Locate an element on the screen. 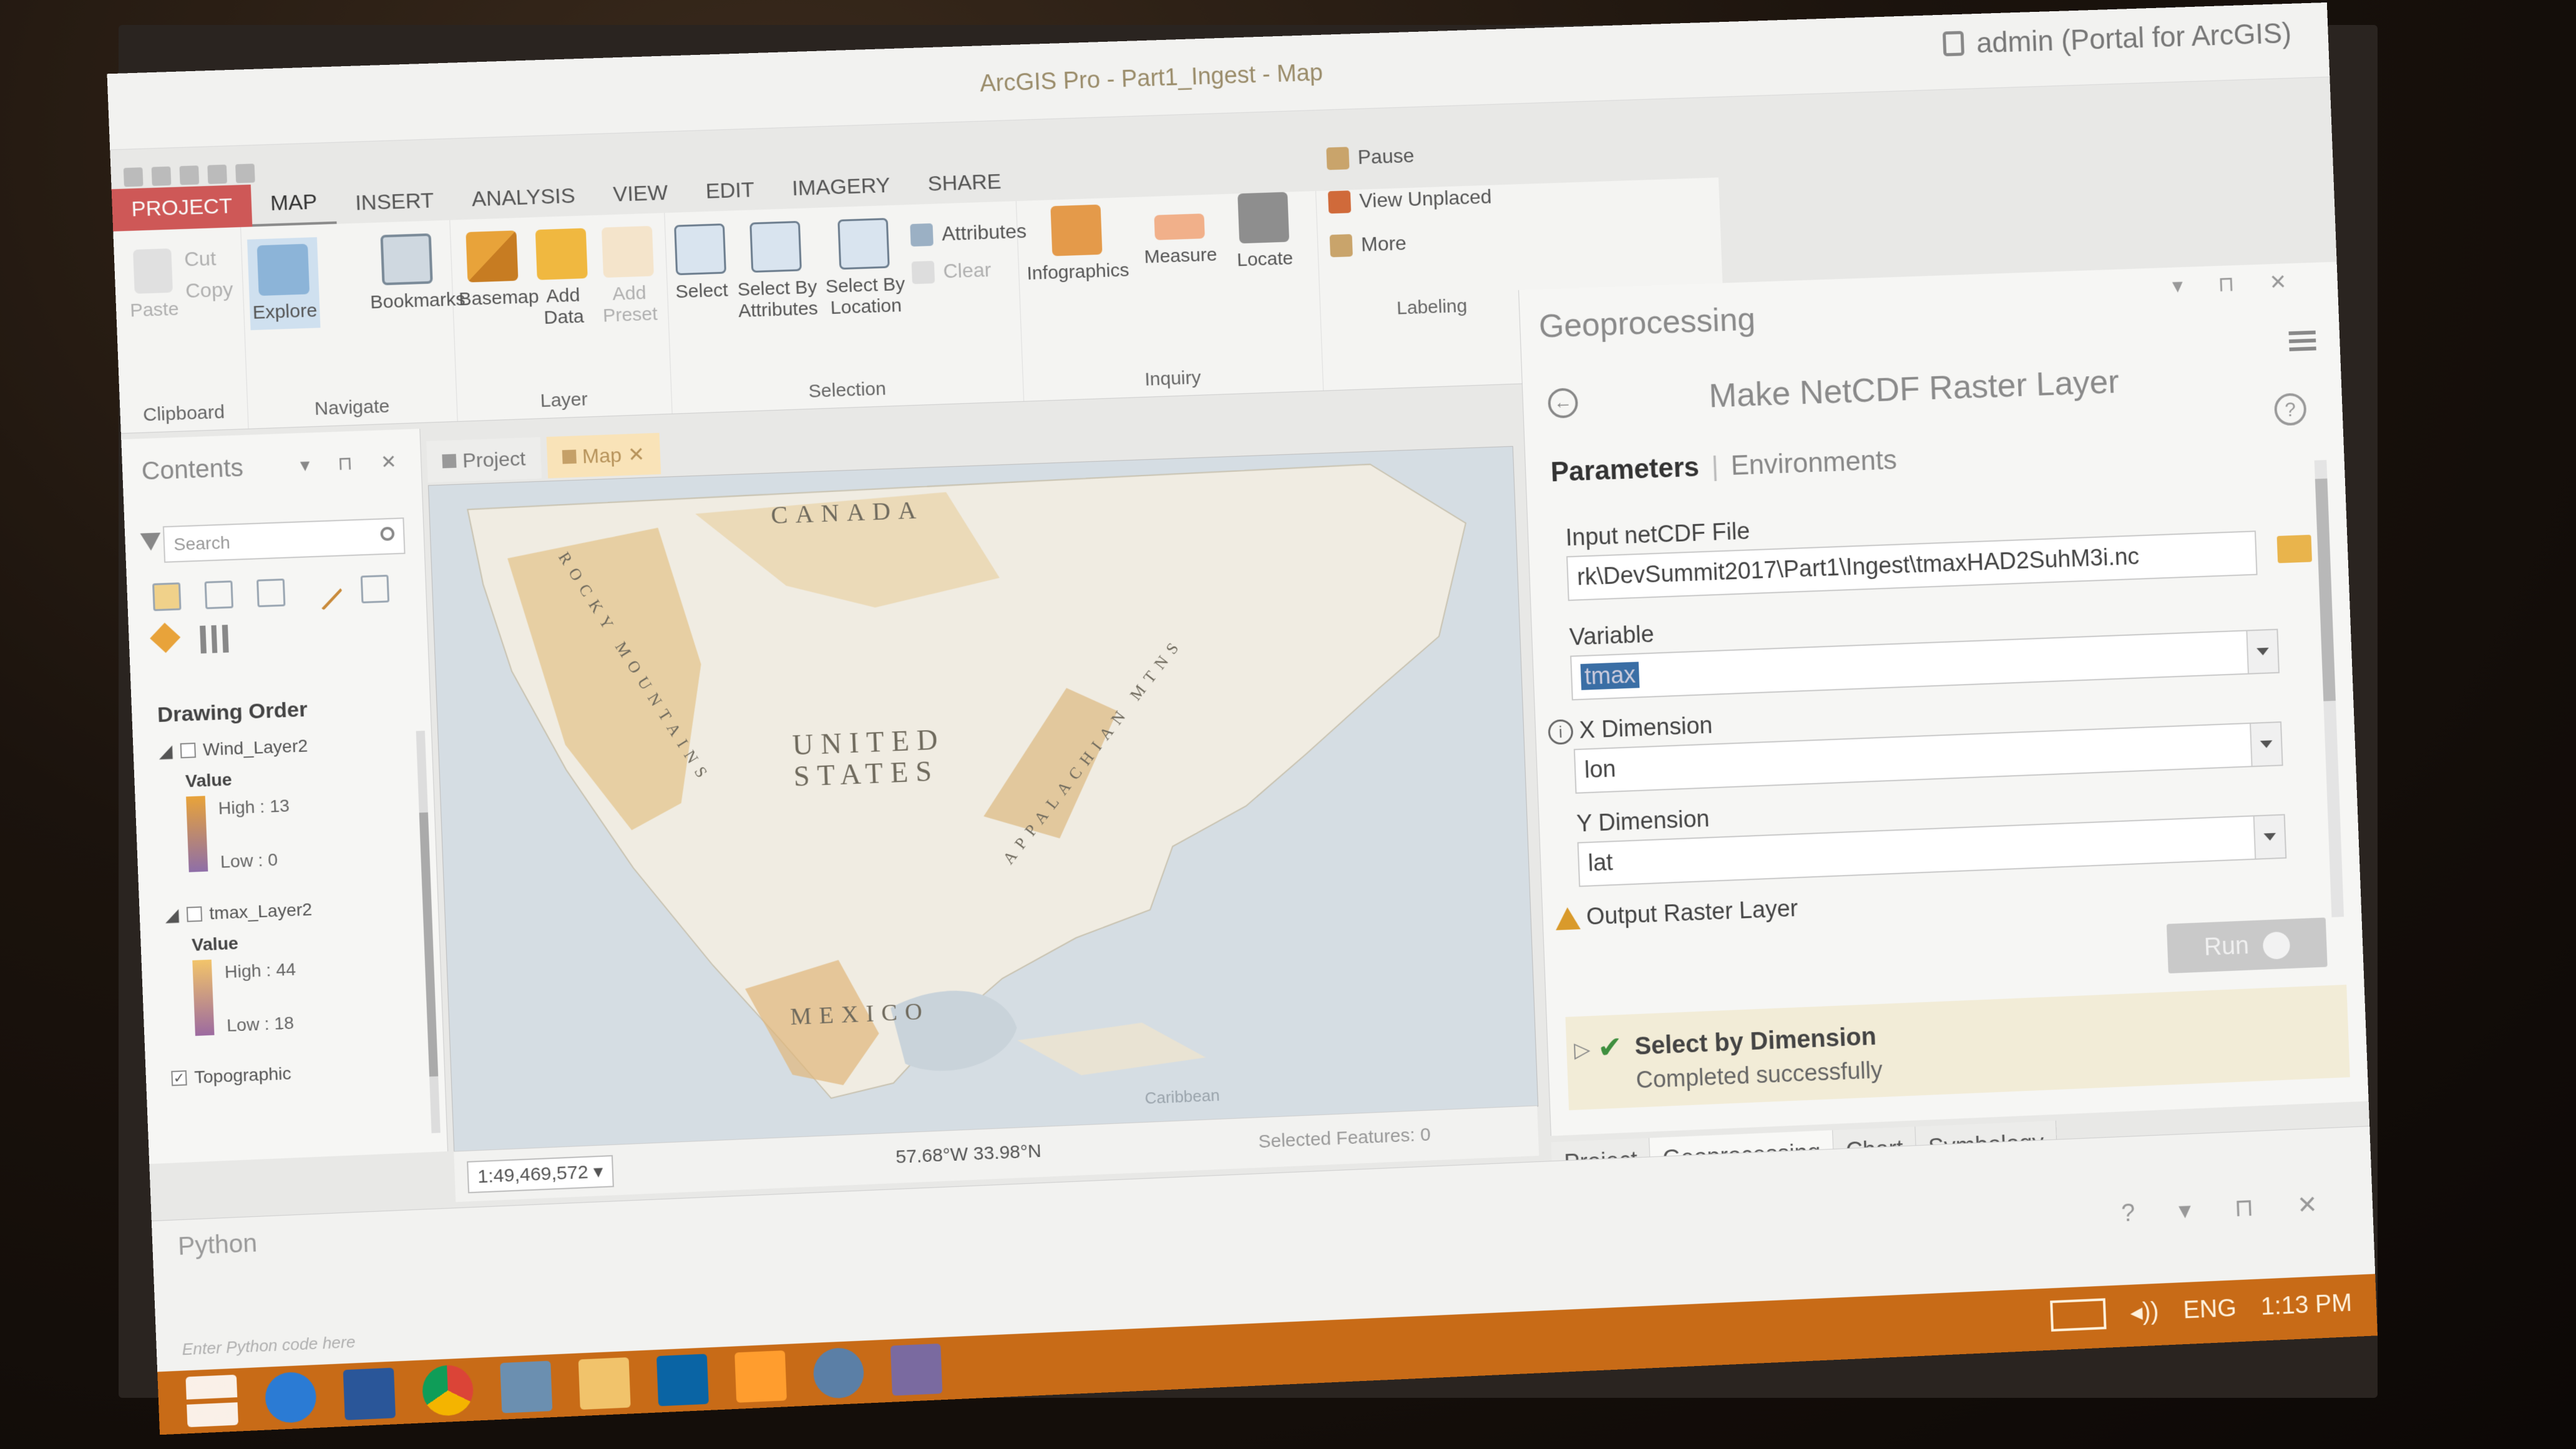 The image size is (2576, 1449). browse-folder-icon is located at coordinates (2294, 549).